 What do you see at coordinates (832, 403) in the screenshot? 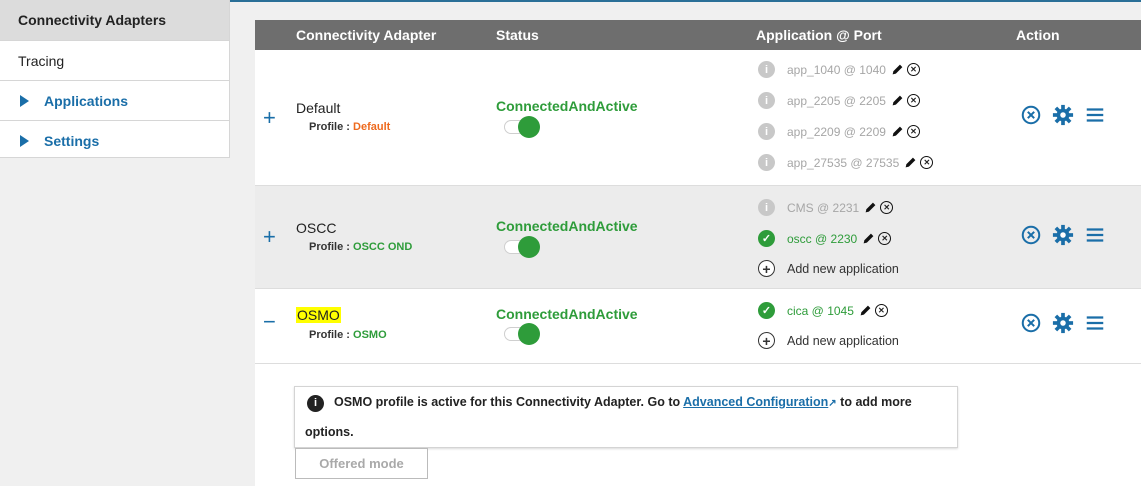
I see `external-link-icon: ↗` at bounding box center [832, 403].